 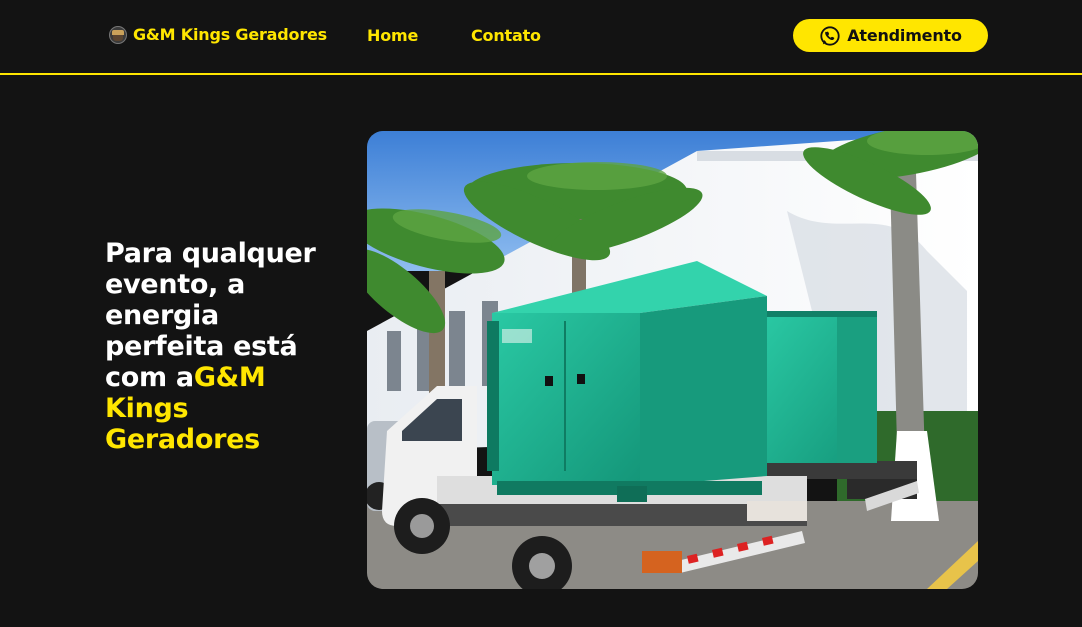 I want to click on nav-contact-link: Contato, so click(x=506, y=35).